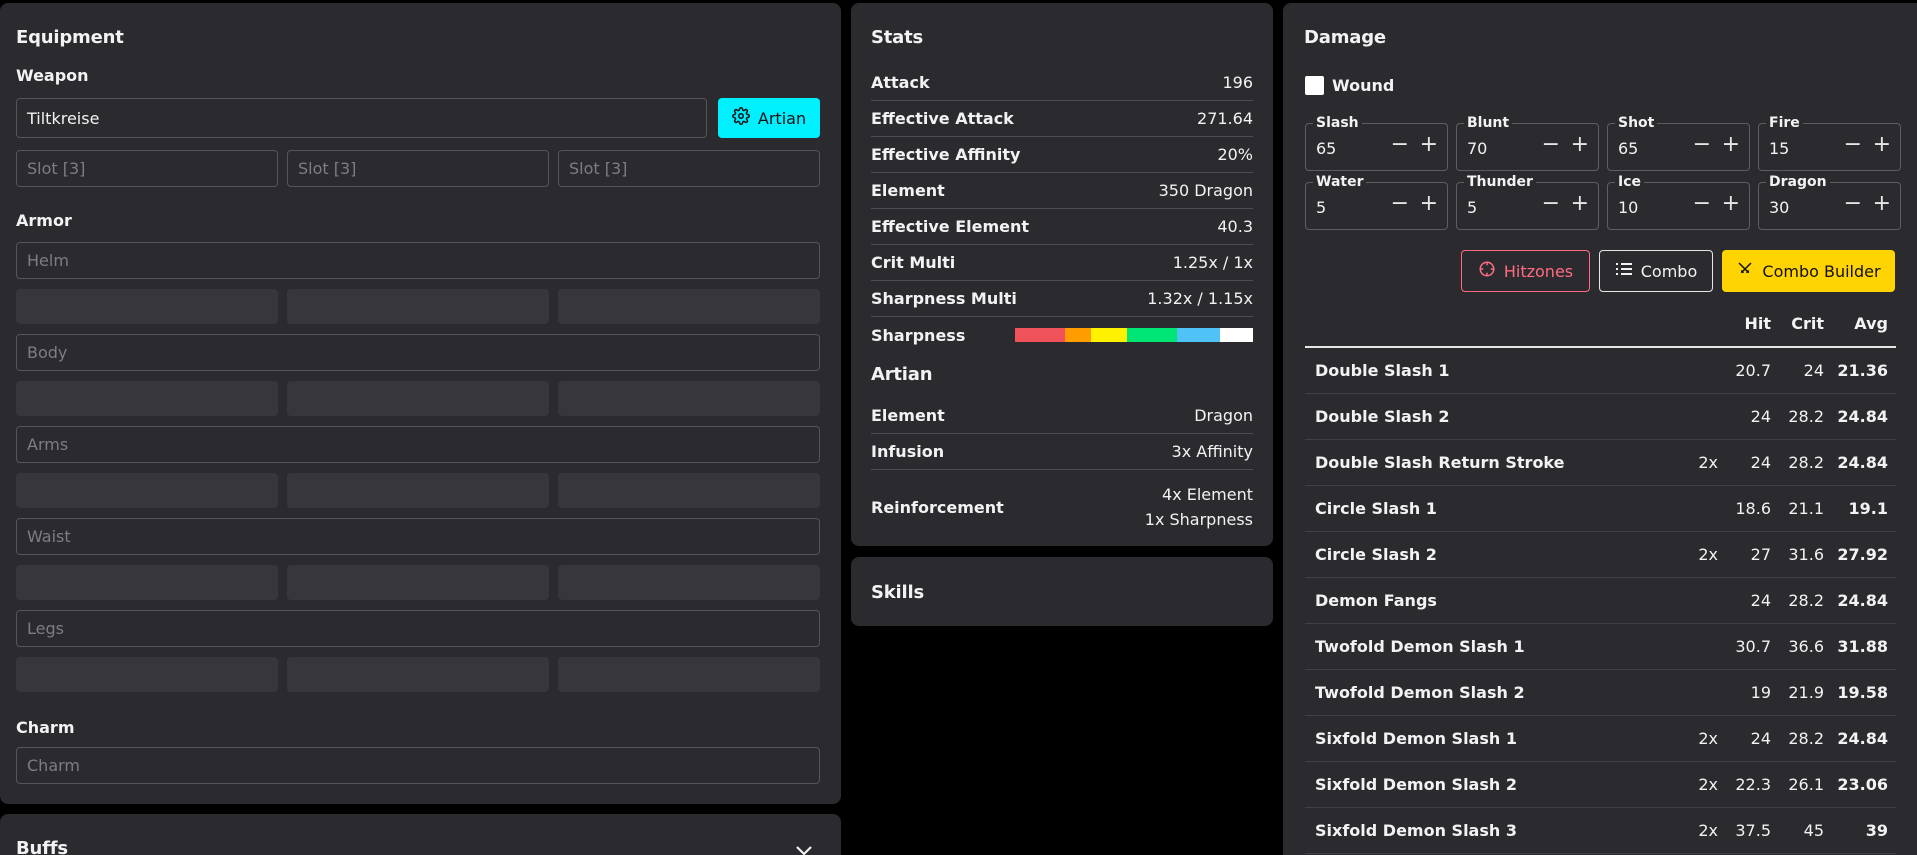  What do you see at coordinates (1600, 371) in the screenshot?
I see `table-row: Double Slash 1 20.7 24 21.36` at bounding box center [1600, 371].